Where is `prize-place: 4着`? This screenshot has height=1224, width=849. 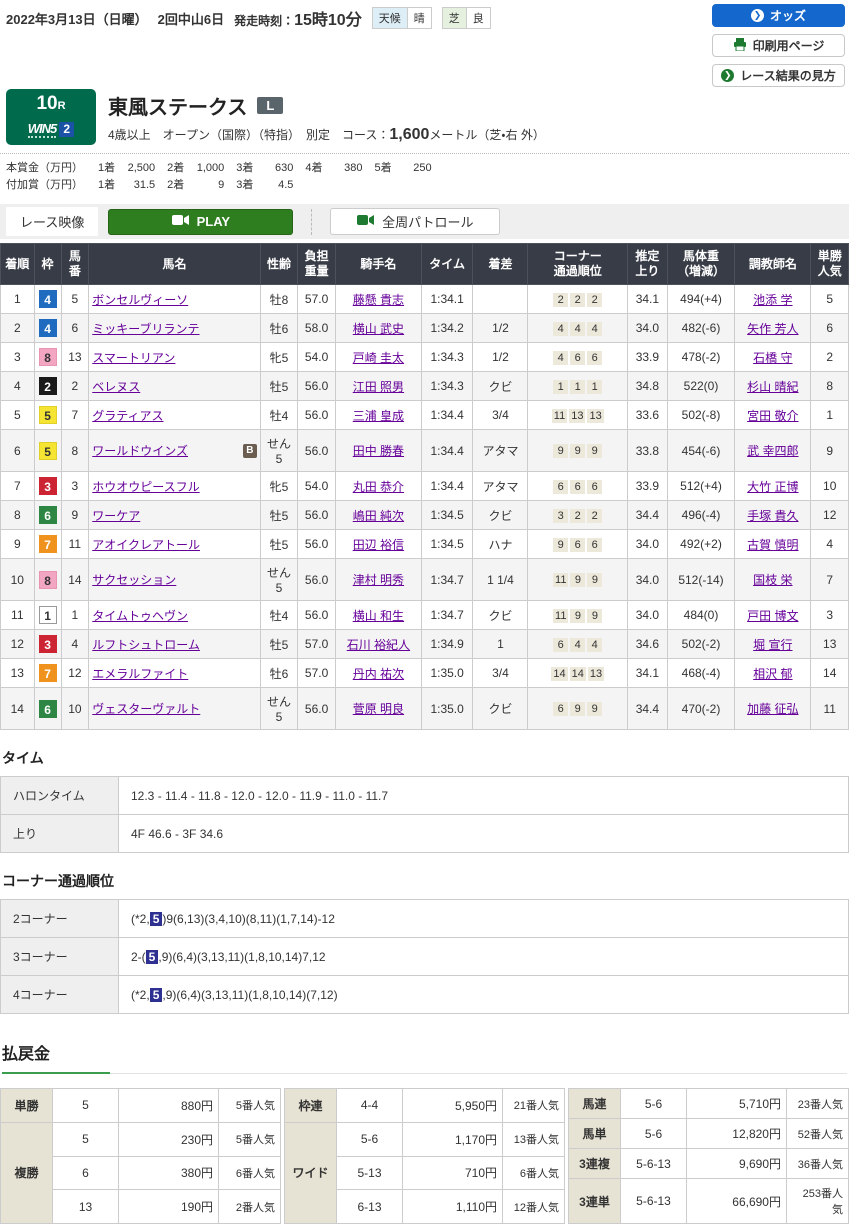
prize-place: 4着 is located at coordinates (314, 168).